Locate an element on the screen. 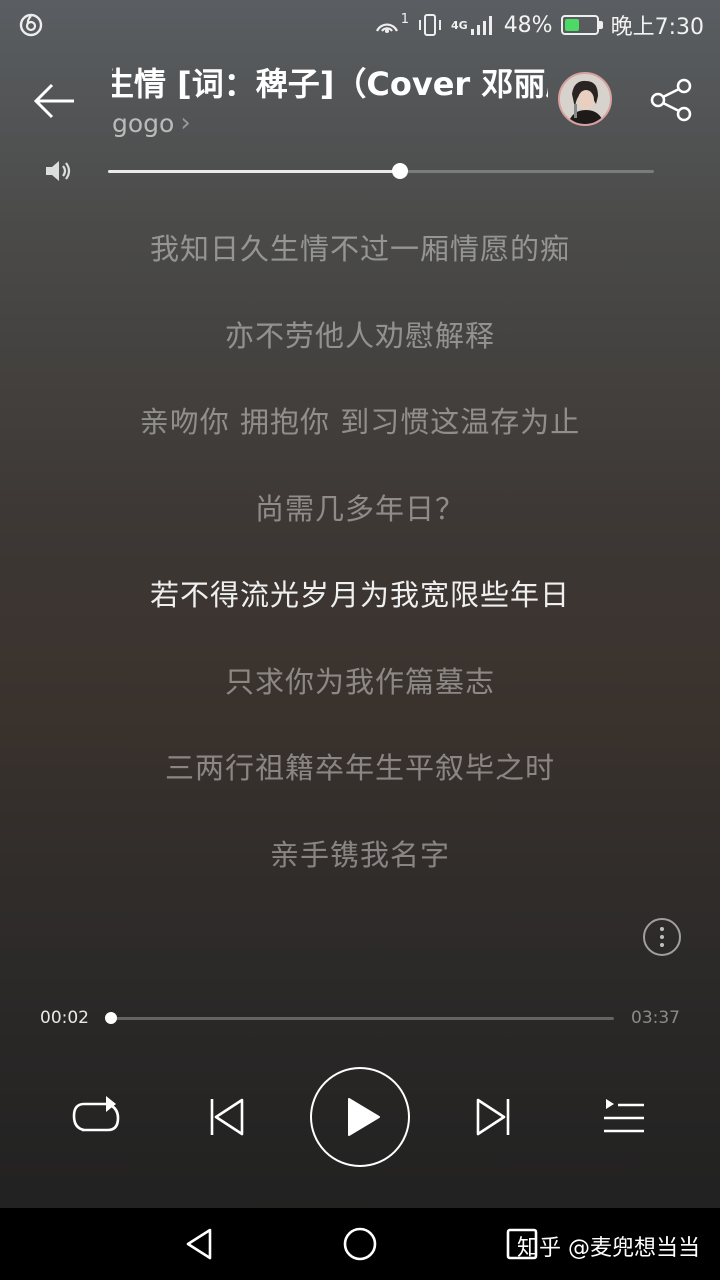  song-title: 生情 [词：稗子]（Cover 邓丽欣） is located at coordinates (330, 84).